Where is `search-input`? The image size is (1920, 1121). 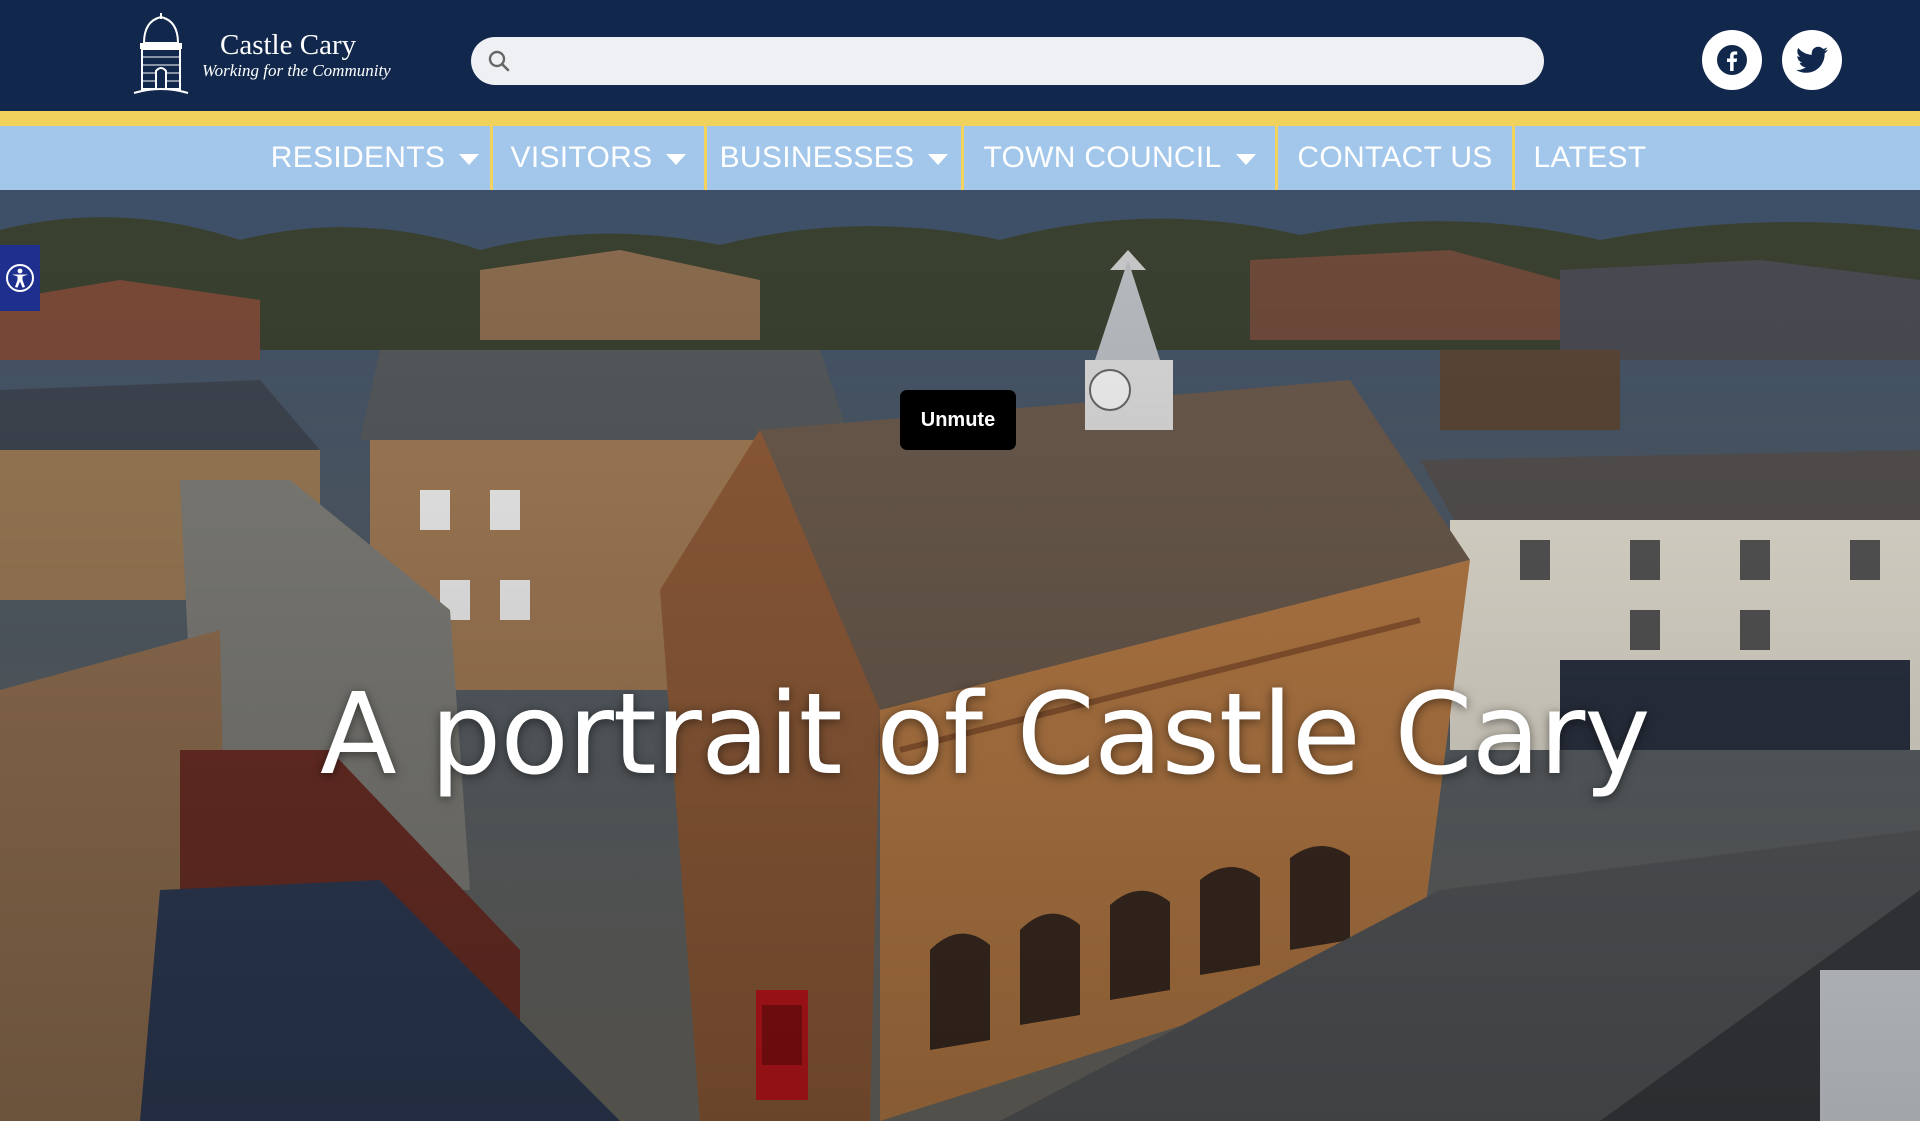 search-input is located at coordinates (1023, 61).